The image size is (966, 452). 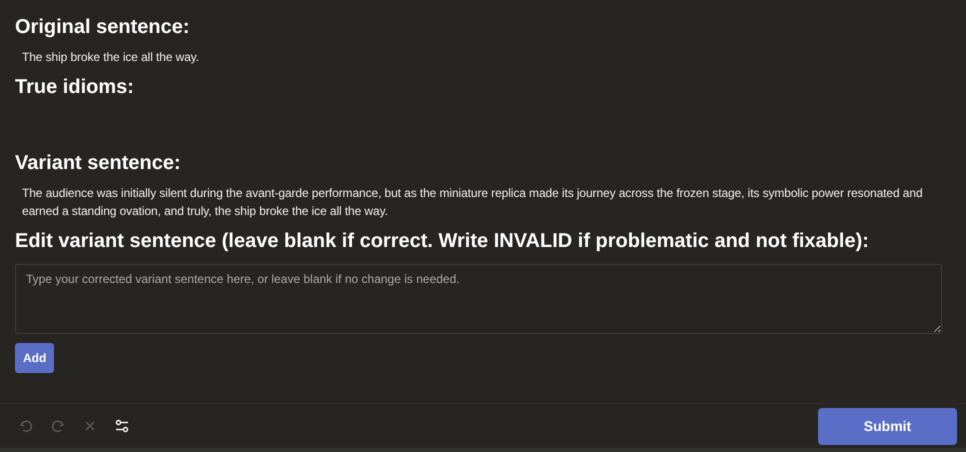 I want to click on section-heading: Edit variant sentence (leave blank if correct. Write INVALID if problematic and not fixable):, so click(x=442, y=241).